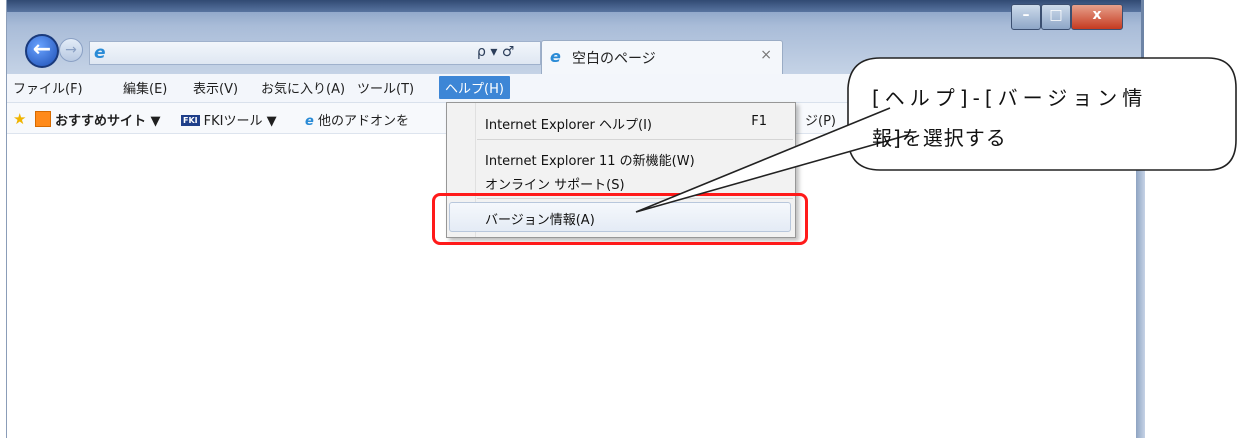  What do you see at coordinates (1052, 118) in the screenshot?
I see `callout-text: [ヘルプ]-[バージョン情 報]を選択する` at bounding box center [1052, 118].